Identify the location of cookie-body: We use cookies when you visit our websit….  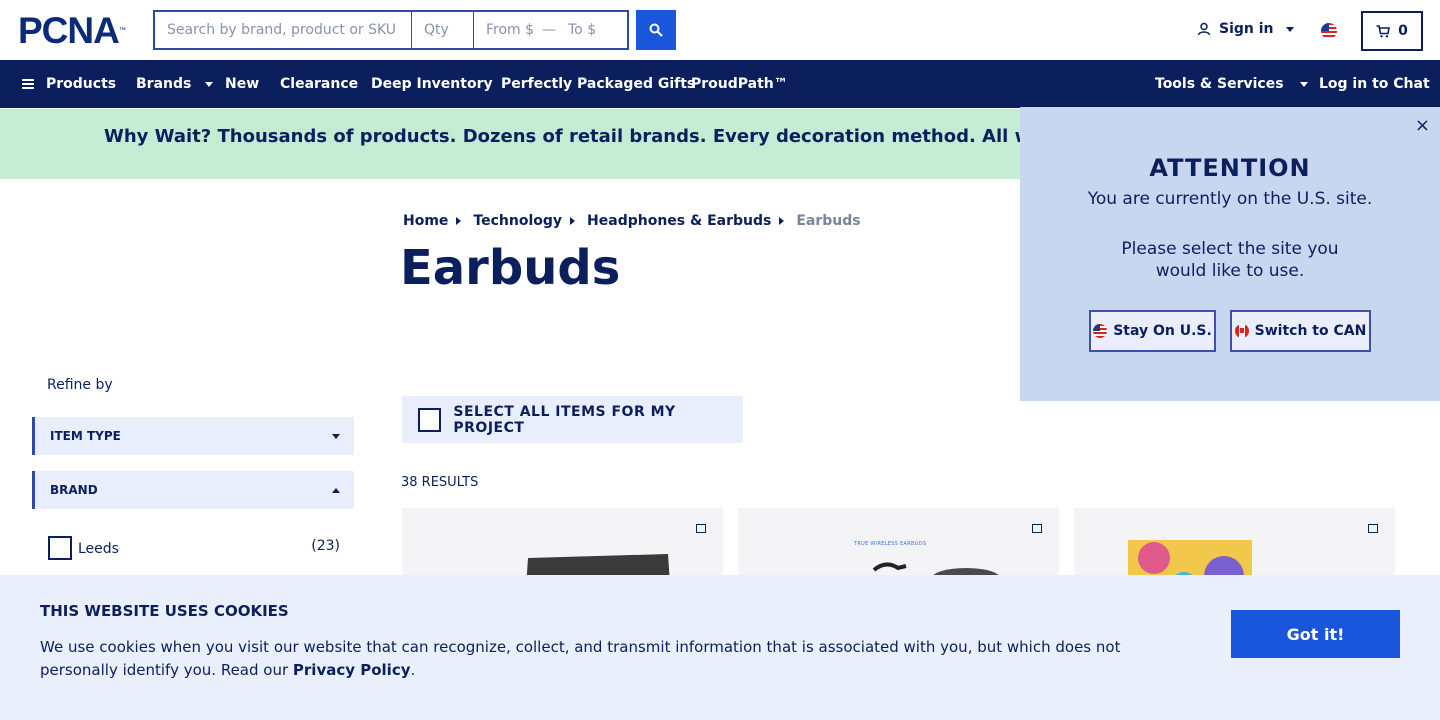
(595, 659).